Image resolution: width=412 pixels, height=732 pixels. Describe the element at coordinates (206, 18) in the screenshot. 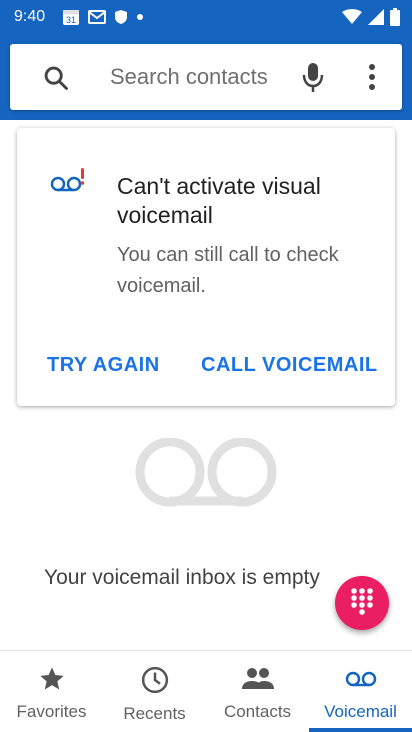

I see `status-bar: 9:40 31` at that location.